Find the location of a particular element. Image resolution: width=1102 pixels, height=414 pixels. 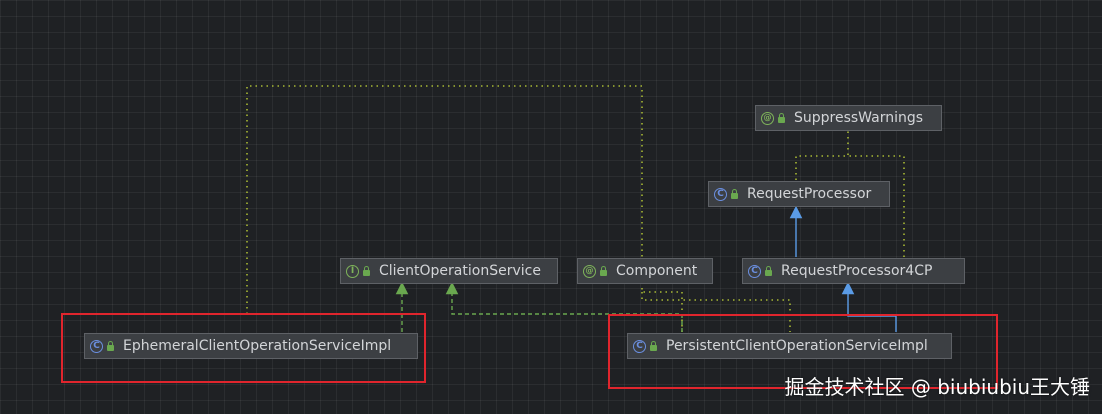

node-suppress-warnings: @ SuppressWarnings is located at coordinates (848, 118).